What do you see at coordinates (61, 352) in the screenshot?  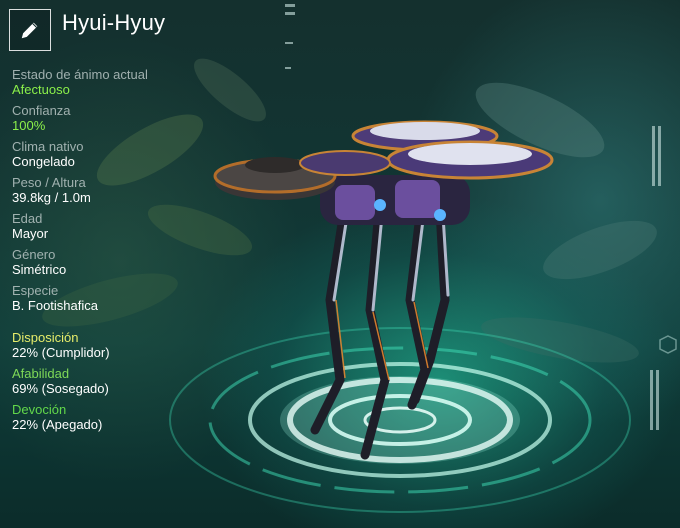 I see `trait-value: 22% (Cumplidor)` at bounding box center [61, 352].